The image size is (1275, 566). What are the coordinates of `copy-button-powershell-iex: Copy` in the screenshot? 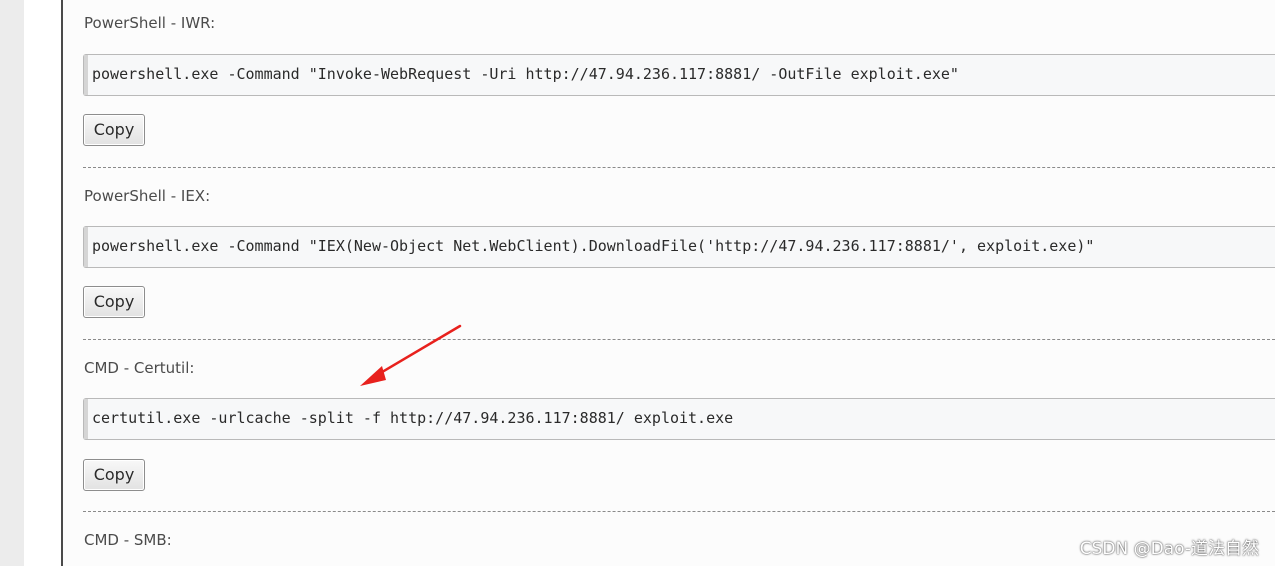 It's located at (114, 302).